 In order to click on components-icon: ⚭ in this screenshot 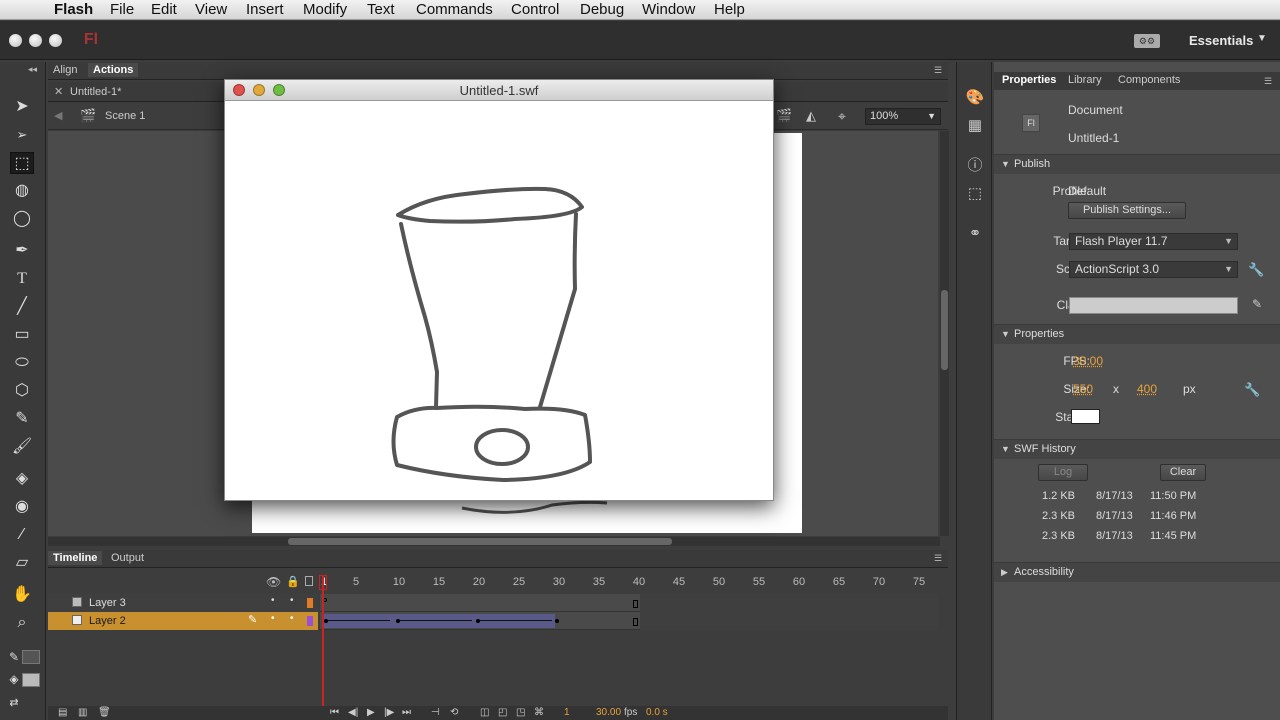, I will do `click(975, 234)`.